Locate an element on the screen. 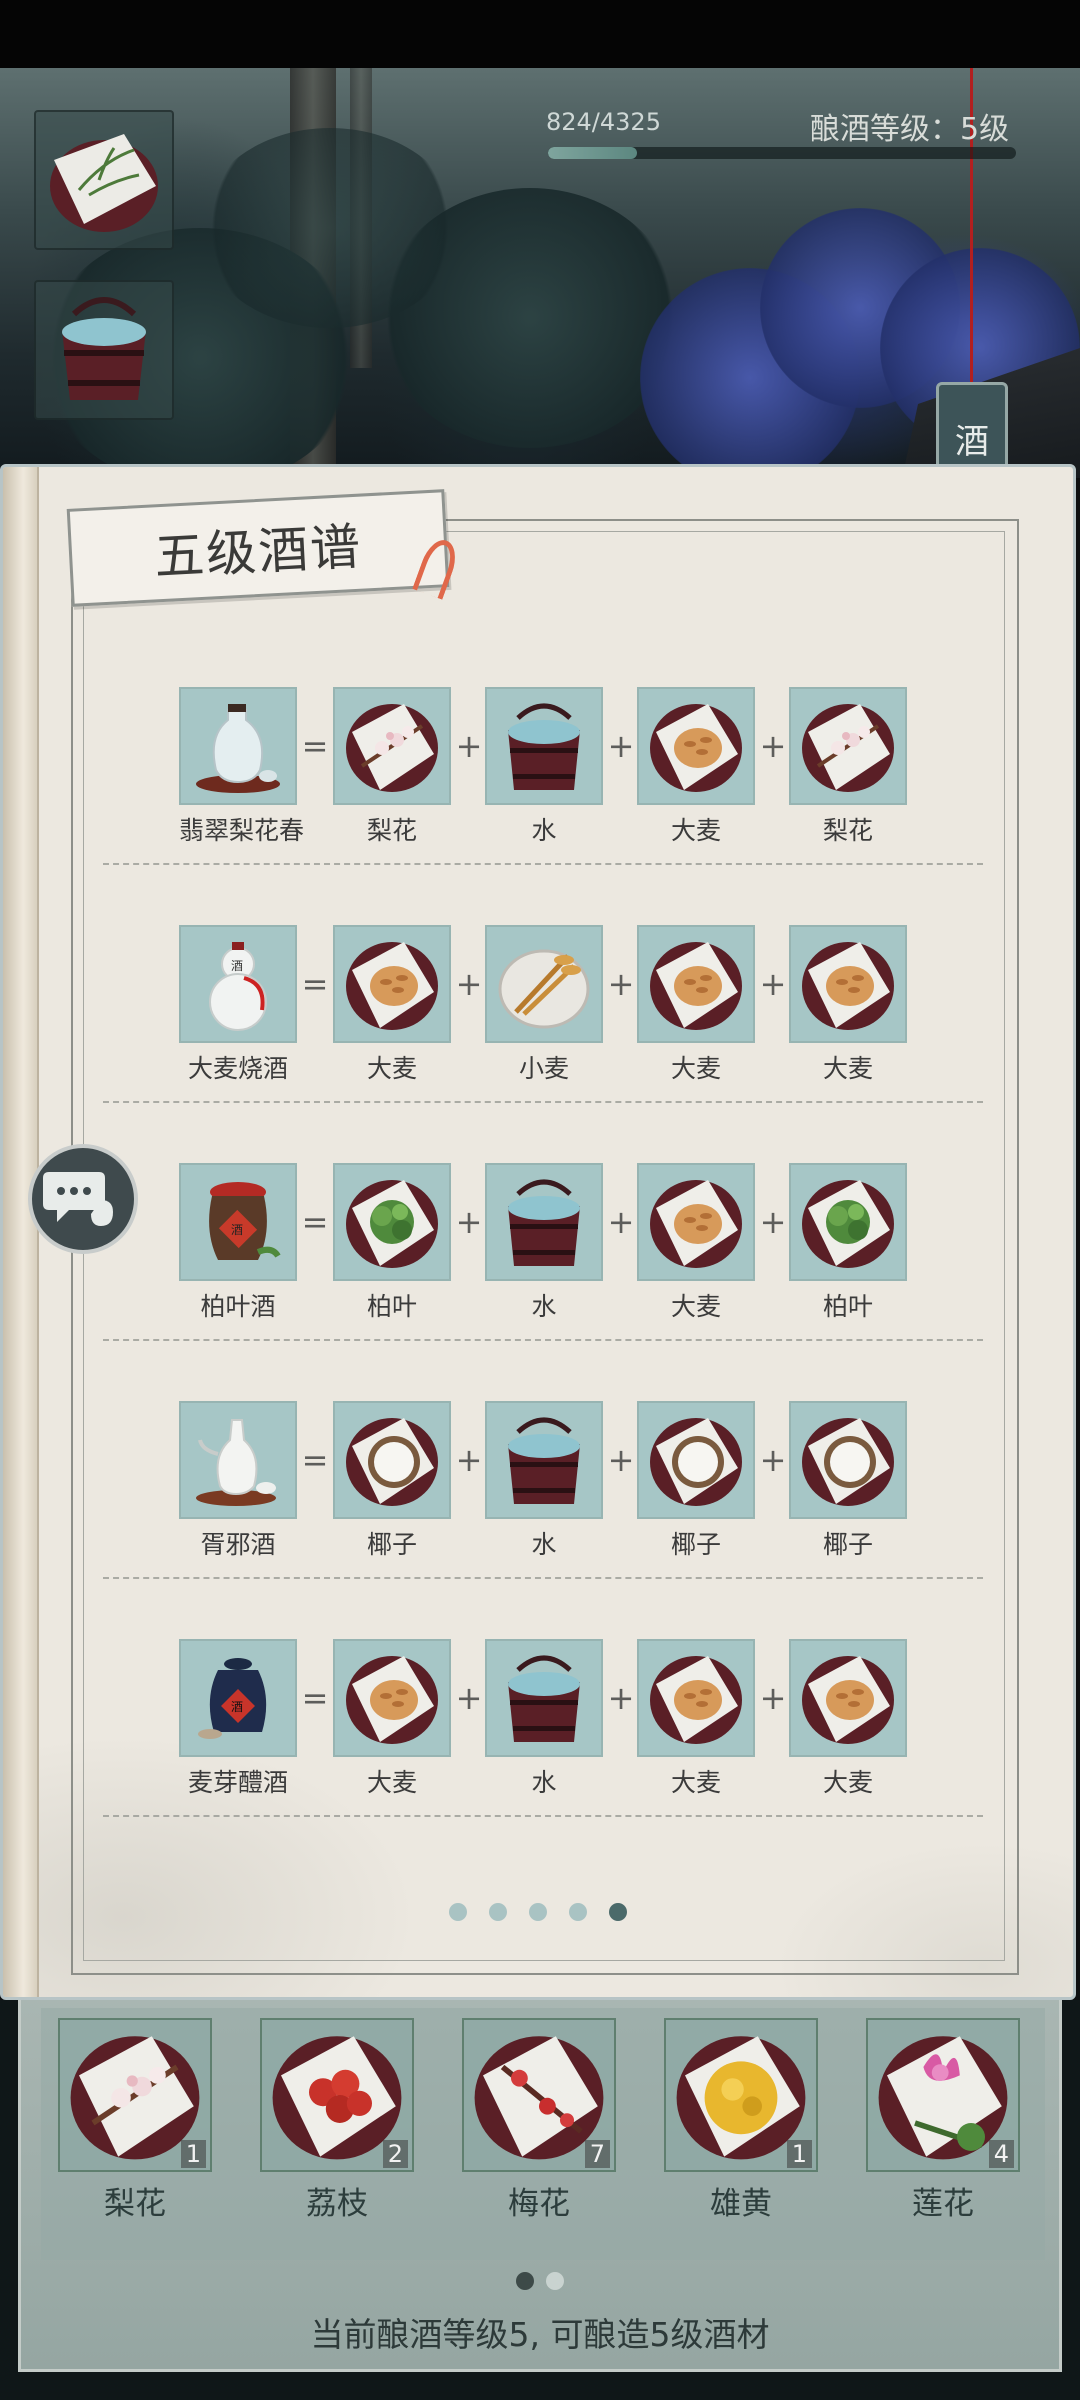 The height and width of the screenshot is (2400, 1080). inventory-item-icon: 7 is located at coordinates (539, 2095).